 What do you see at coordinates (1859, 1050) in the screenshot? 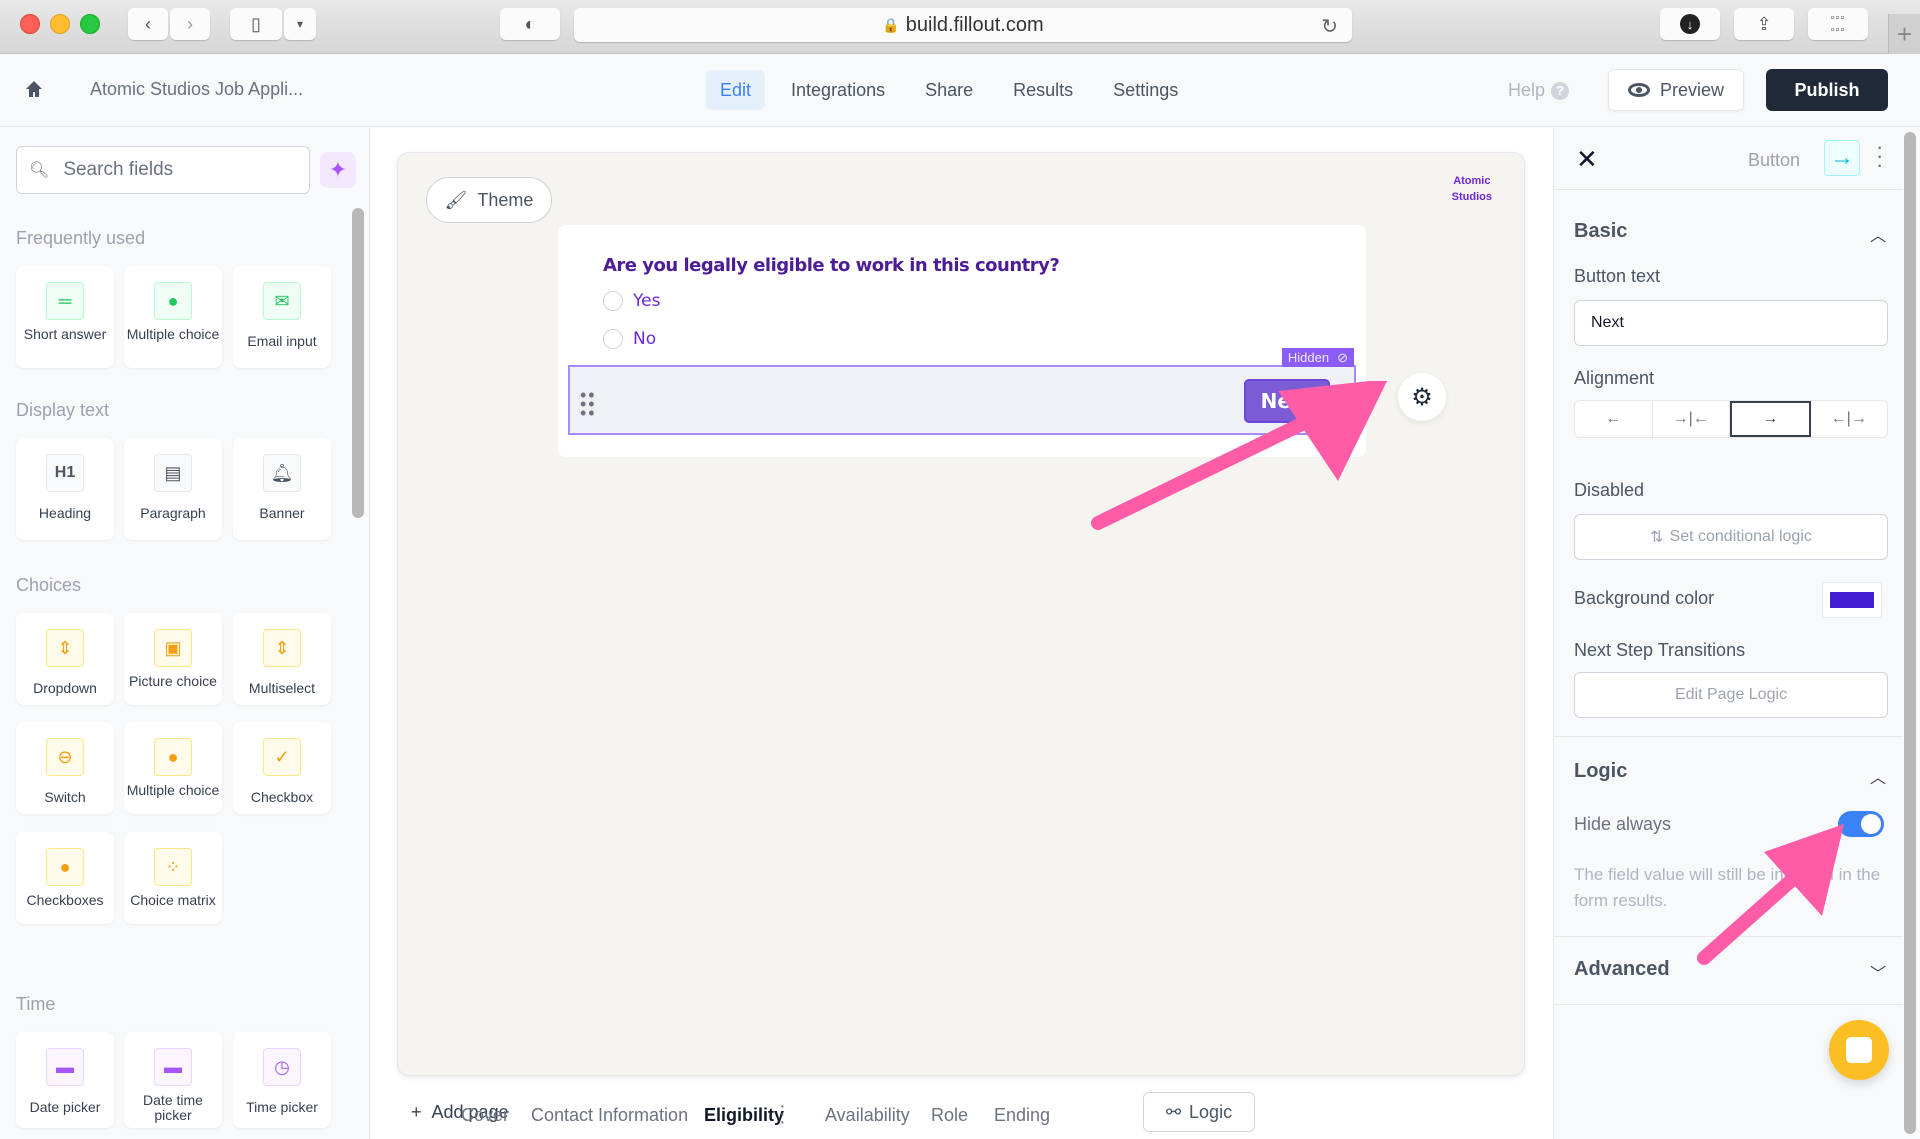
I see `chat-support-button` at bounding box center [1859, 1050].